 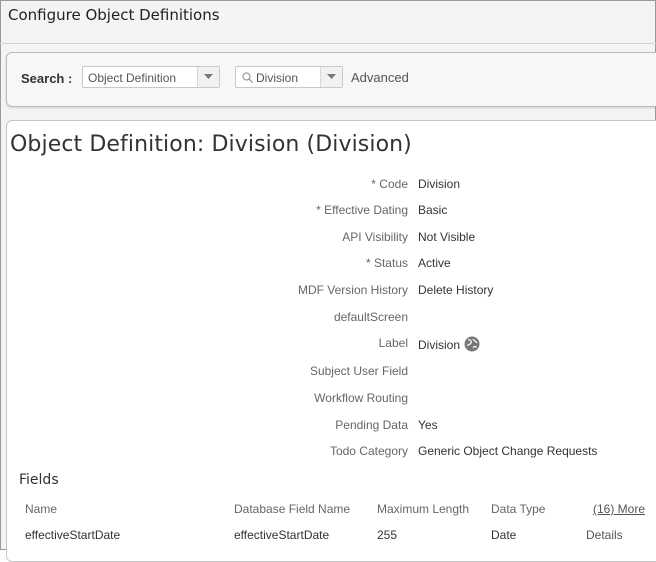 What do you see at coordinates (375, 237) in the screenshot?
I see `property-label: API Visibility` at bounding box center [375, 237].